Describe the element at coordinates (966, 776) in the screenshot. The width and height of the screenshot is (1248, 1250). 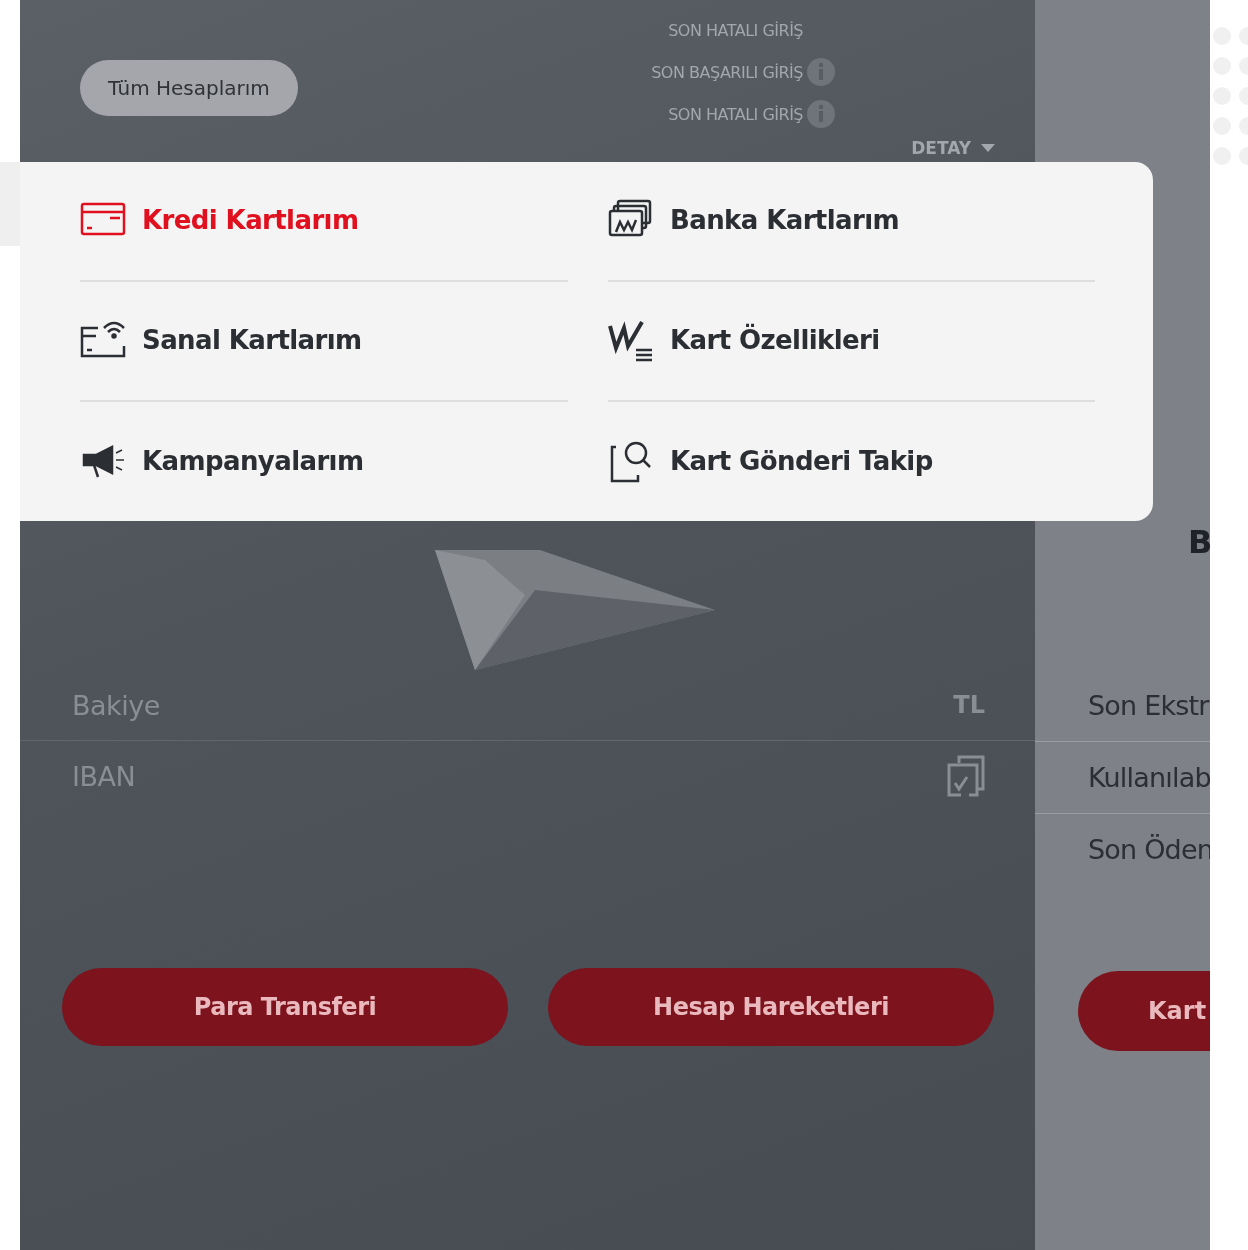
I see `copy-icon` at that location.